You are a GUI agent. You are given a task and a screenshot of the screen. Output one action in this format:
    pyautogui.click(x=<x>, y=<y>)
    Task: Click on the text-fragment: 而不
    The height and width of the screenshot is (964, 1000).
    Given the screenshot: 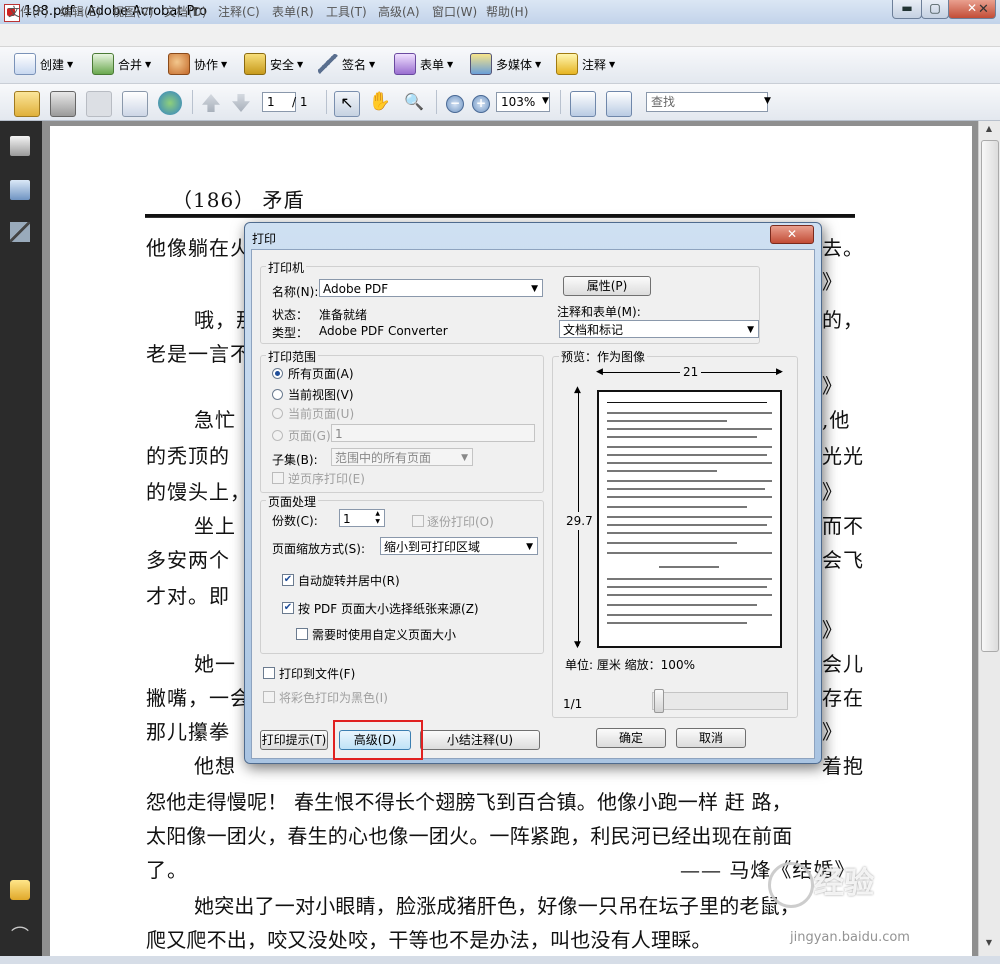 What is the action you would take?
    pyautogui.click(x=843, y=526)
    